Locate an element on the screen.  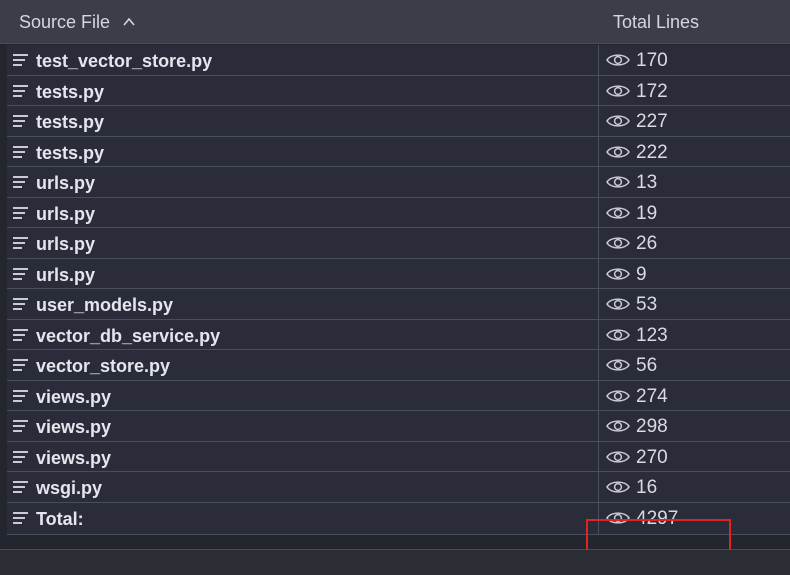
line-count: 172 is located at coordinates (652, 91).